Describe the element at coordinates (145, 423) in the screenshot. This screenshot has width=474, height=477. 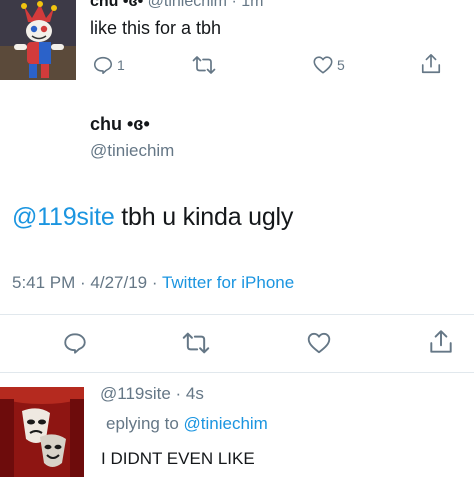
I see `replying-to-prefix: eplying to` at that location.